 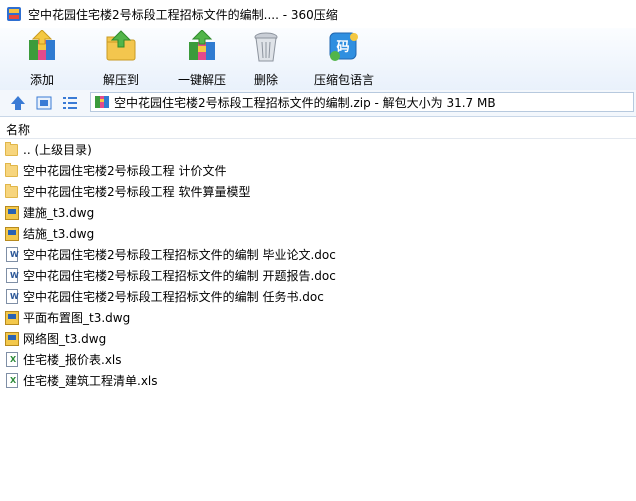 What do you see at coordinates (59, 234) in the screenshot?
I see `file-name: 结施_t3.dwg` at bounding box center [59, 234].